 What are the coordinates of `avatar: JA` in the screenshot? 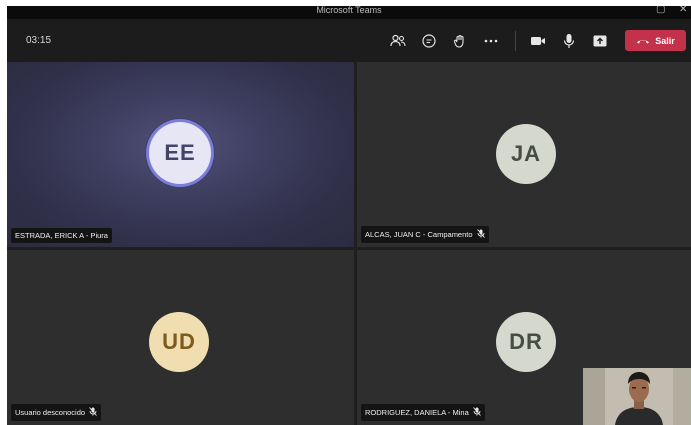 It's located at (526, 154).